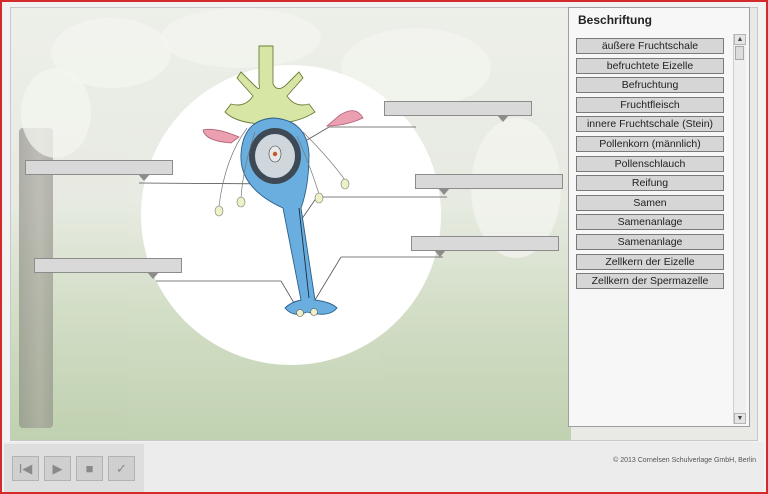  Describe the element at coordinates (89, 468) in the screenshot. I see `stop-icon: ■` at that location.